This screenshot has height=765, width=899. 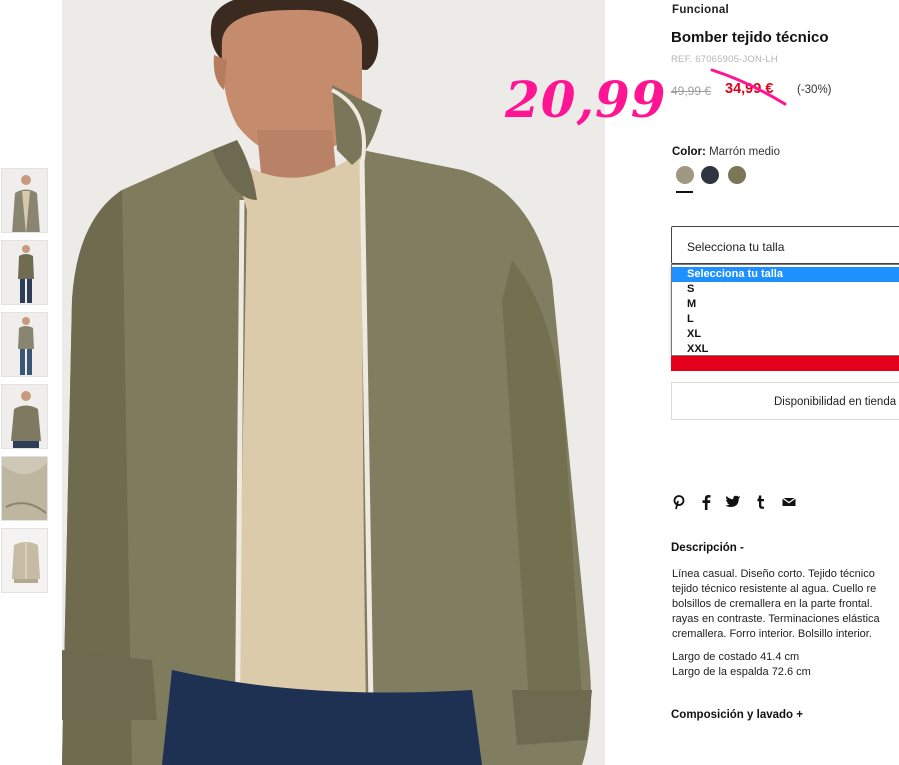 I want to click on size-option-xl: XL, so click(x=785, y=334).